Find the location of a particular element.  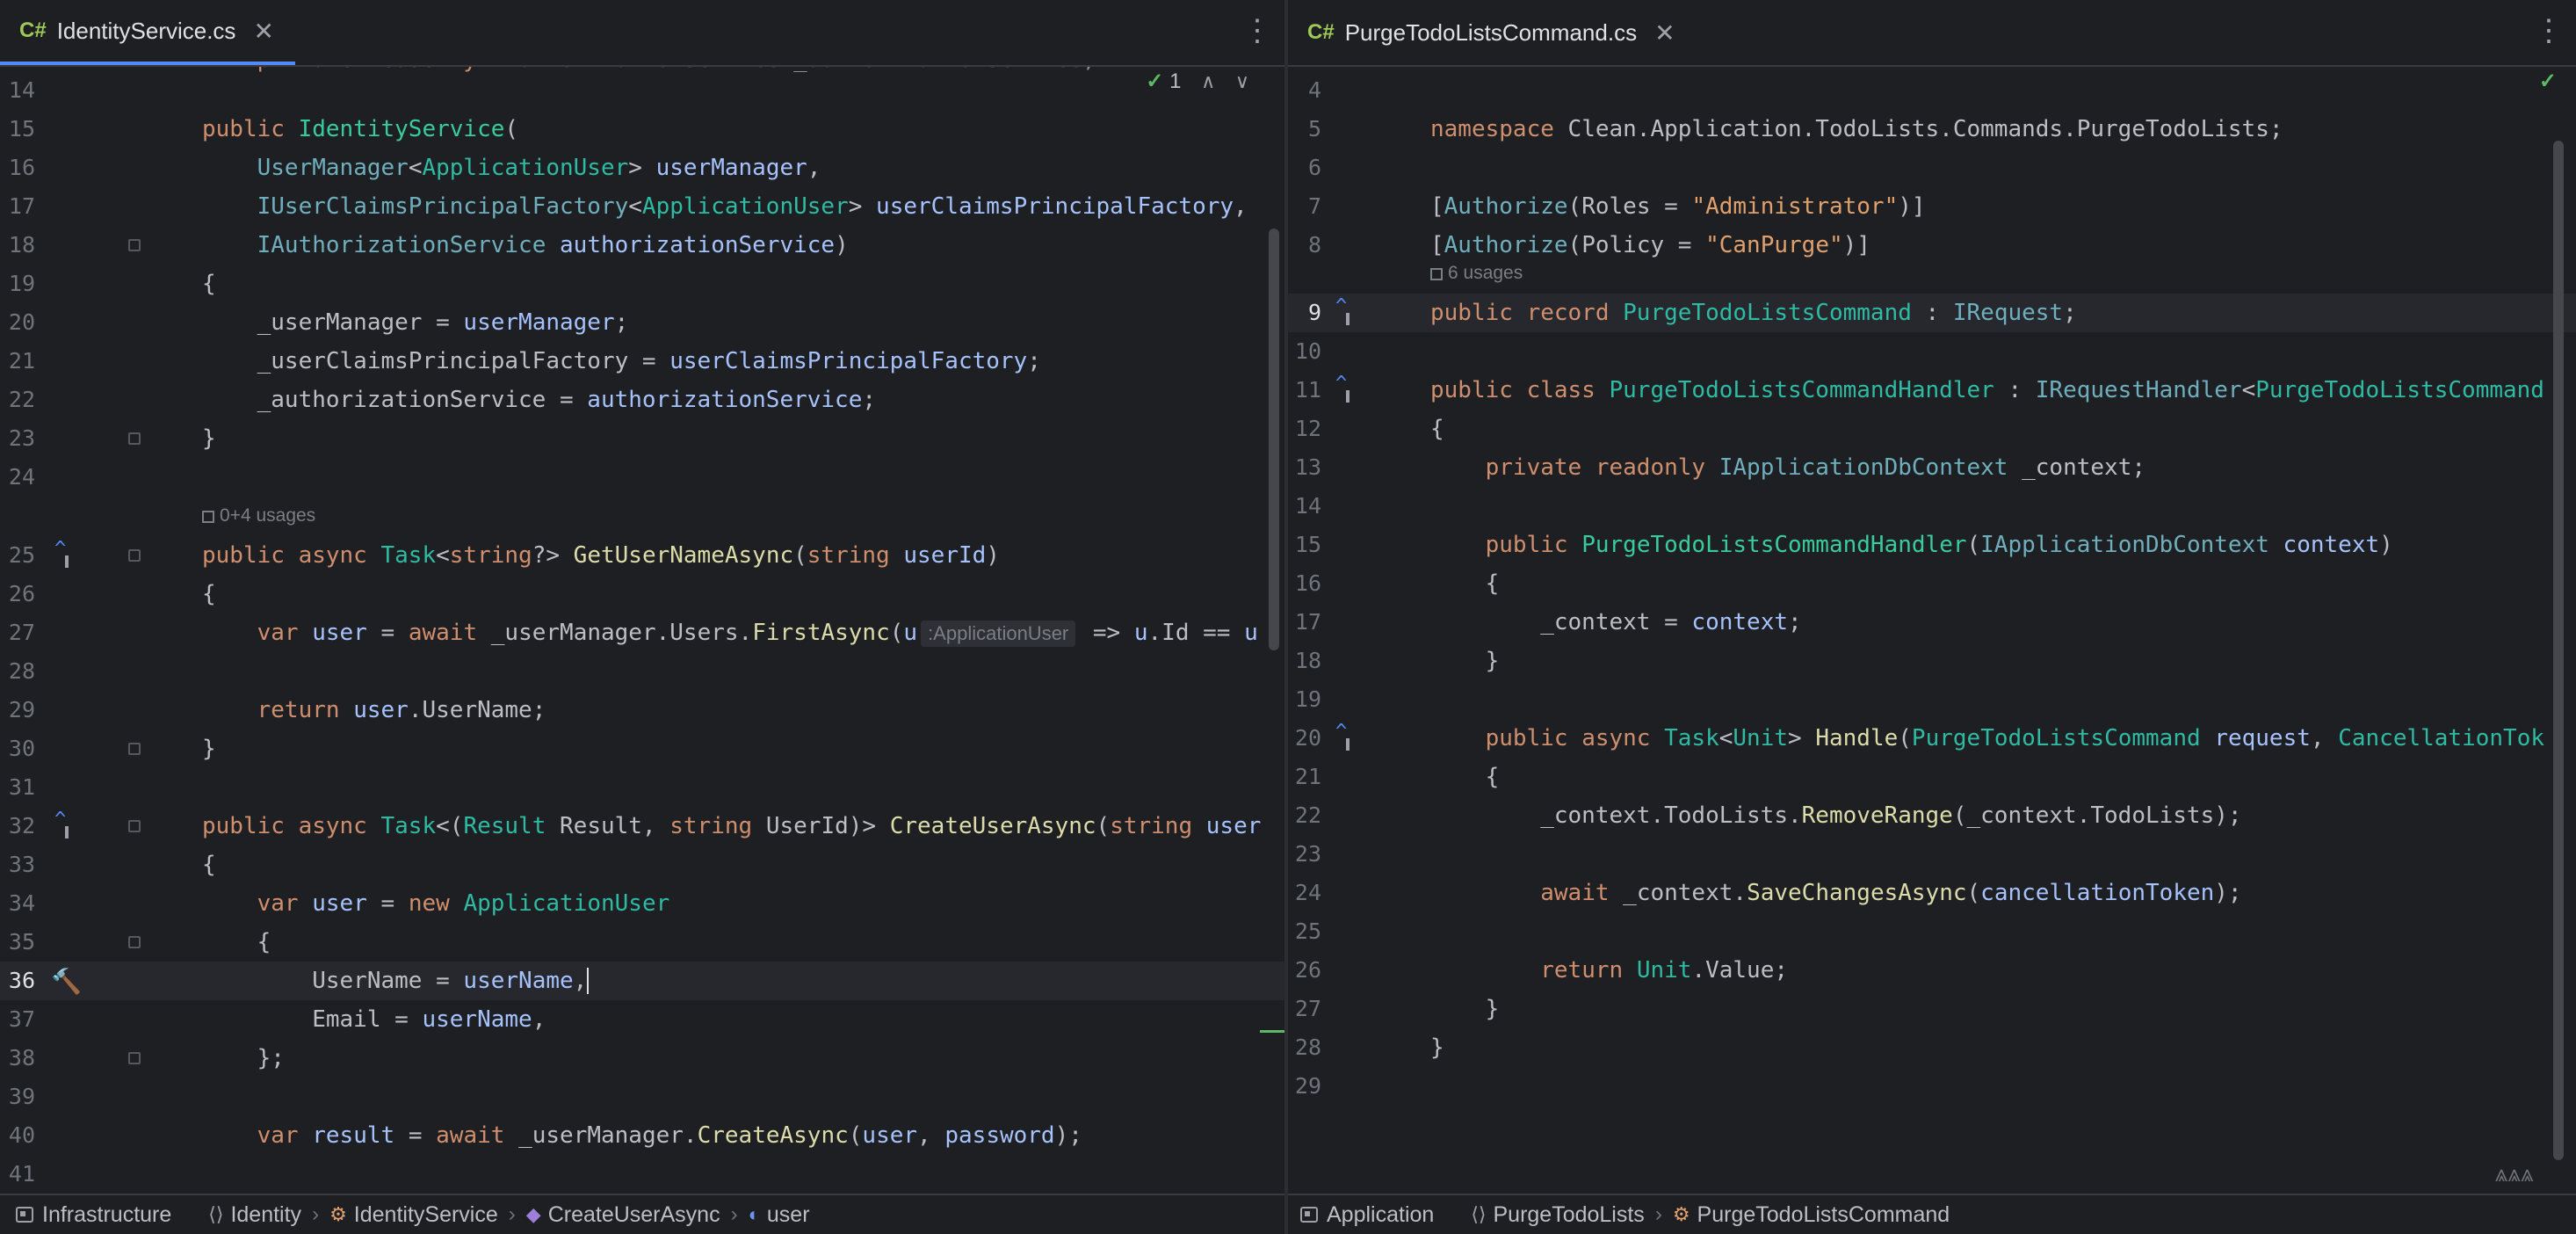

code-line: 16 { is located at coordinates (1397, 583).